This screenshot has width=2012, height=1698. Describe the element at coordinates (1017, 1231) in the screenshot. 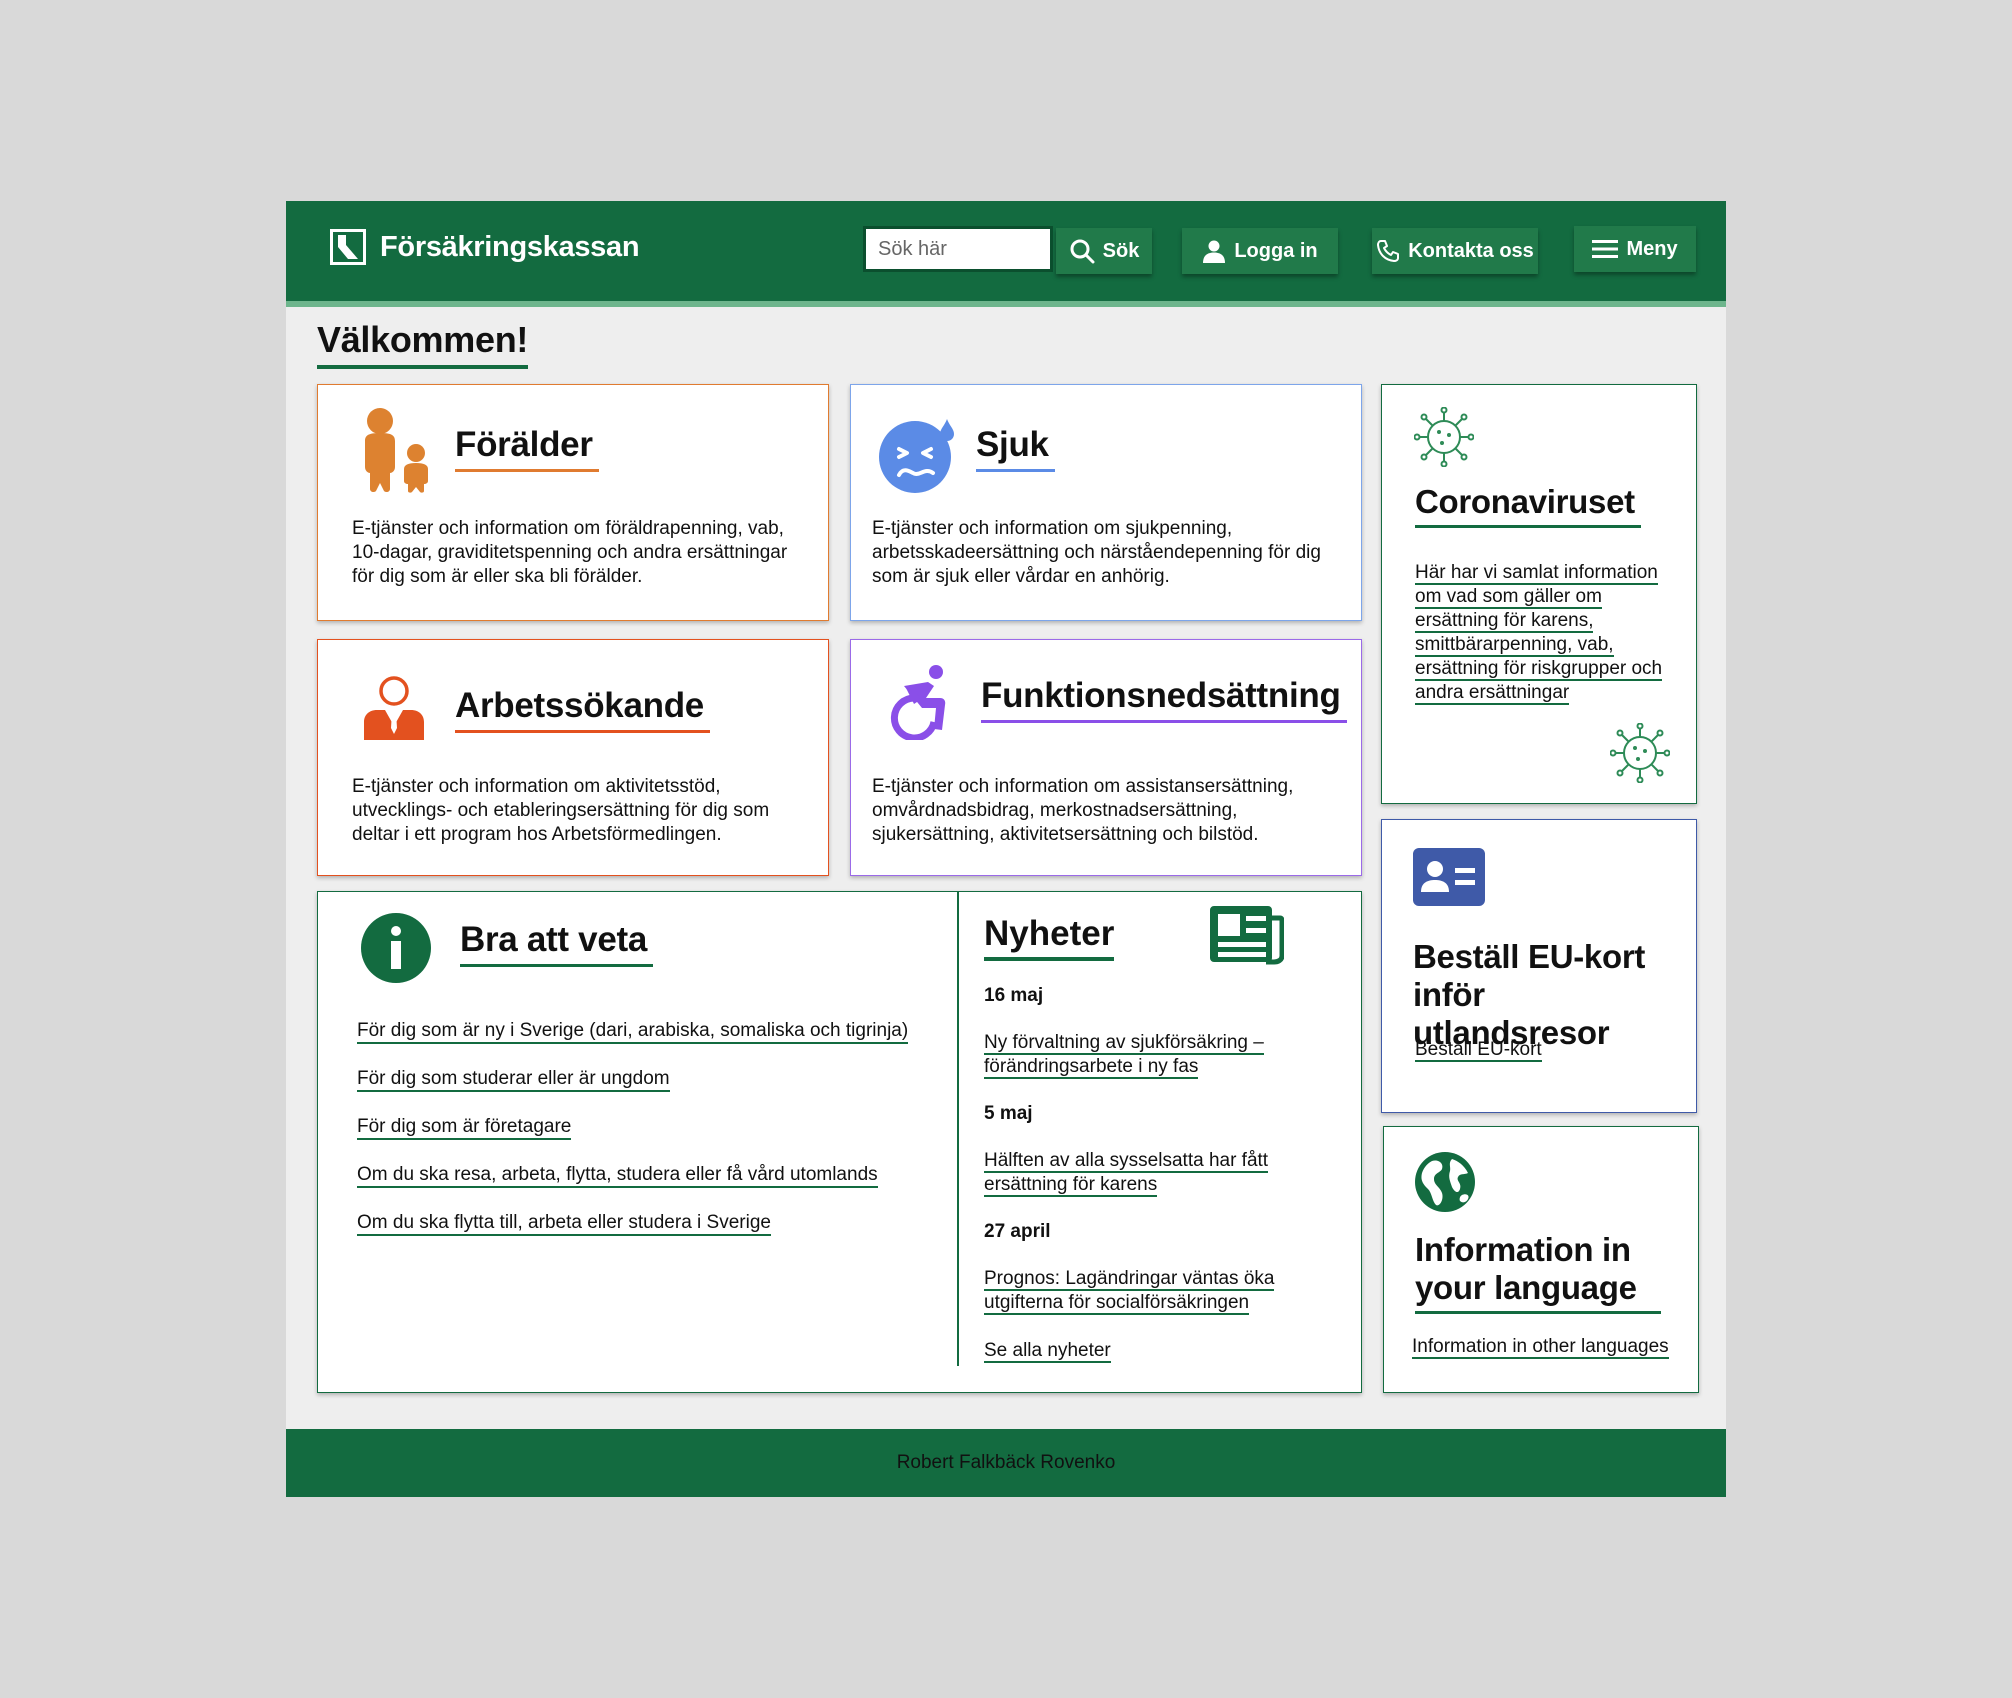

I see `news-date: 27 april` at that location.